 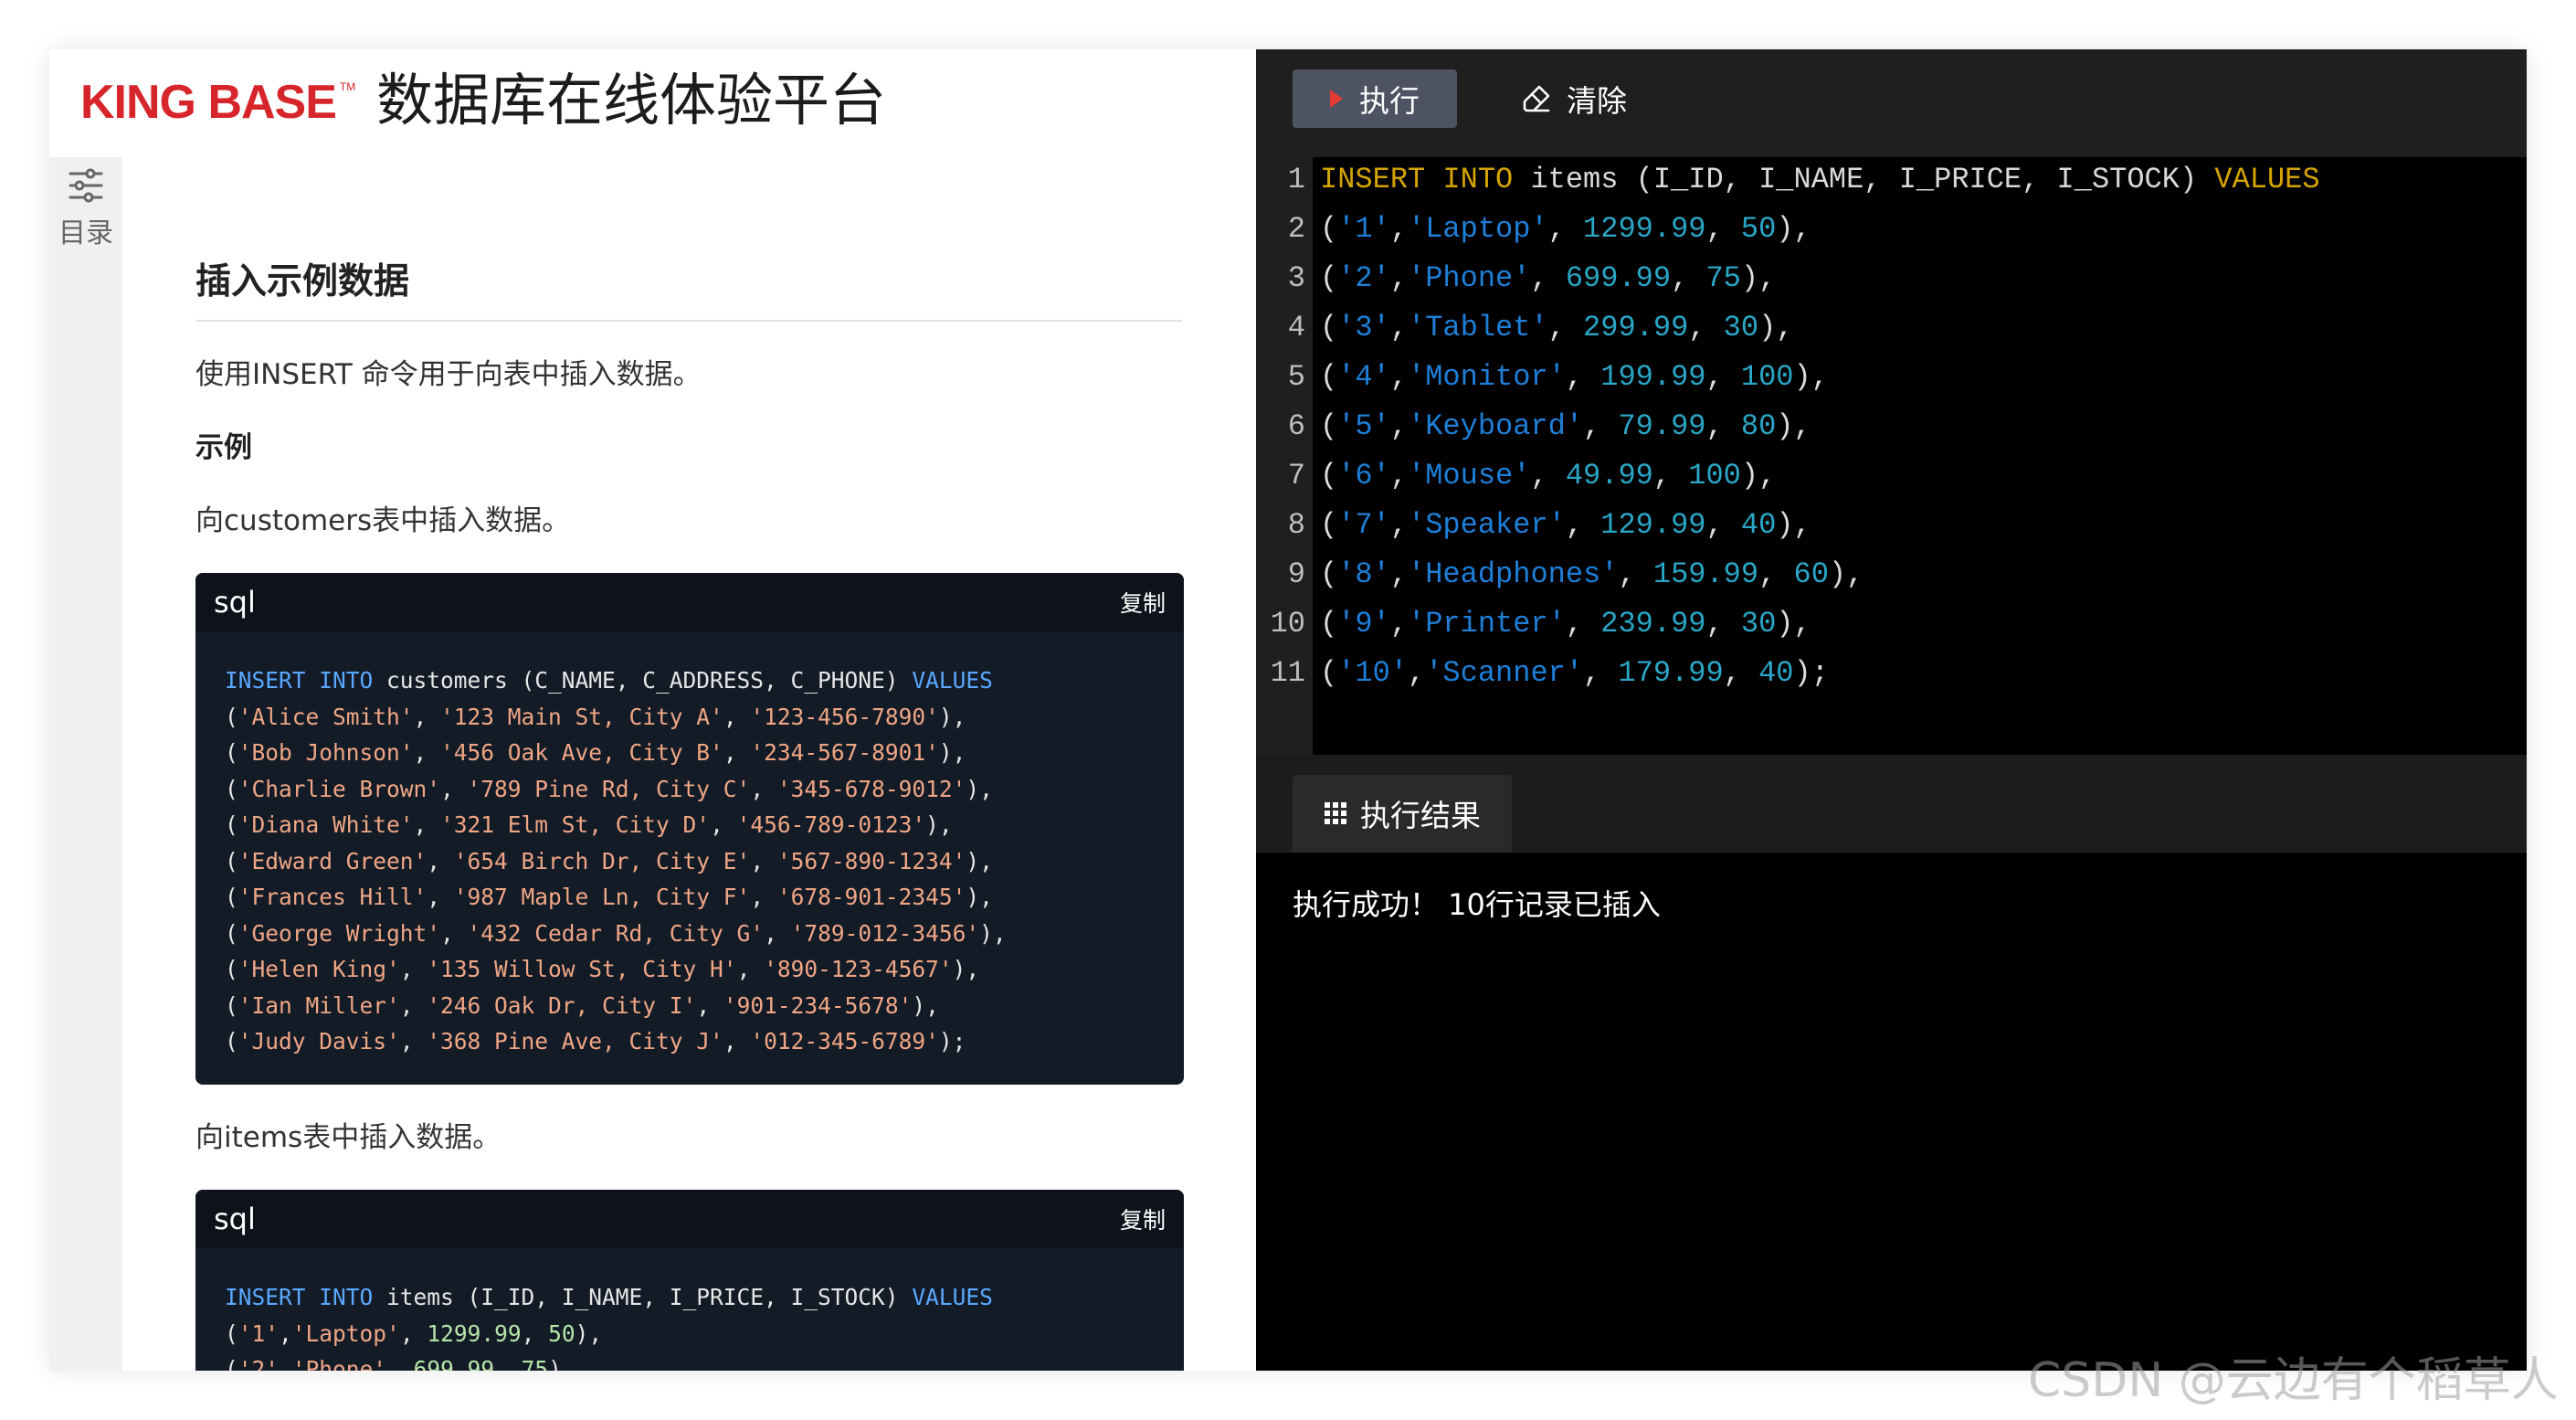 What do you see at coordinates (319, 969) in the screenshot?
I see `sql-string: 'Helen King'` at bounding box center [319, 969].